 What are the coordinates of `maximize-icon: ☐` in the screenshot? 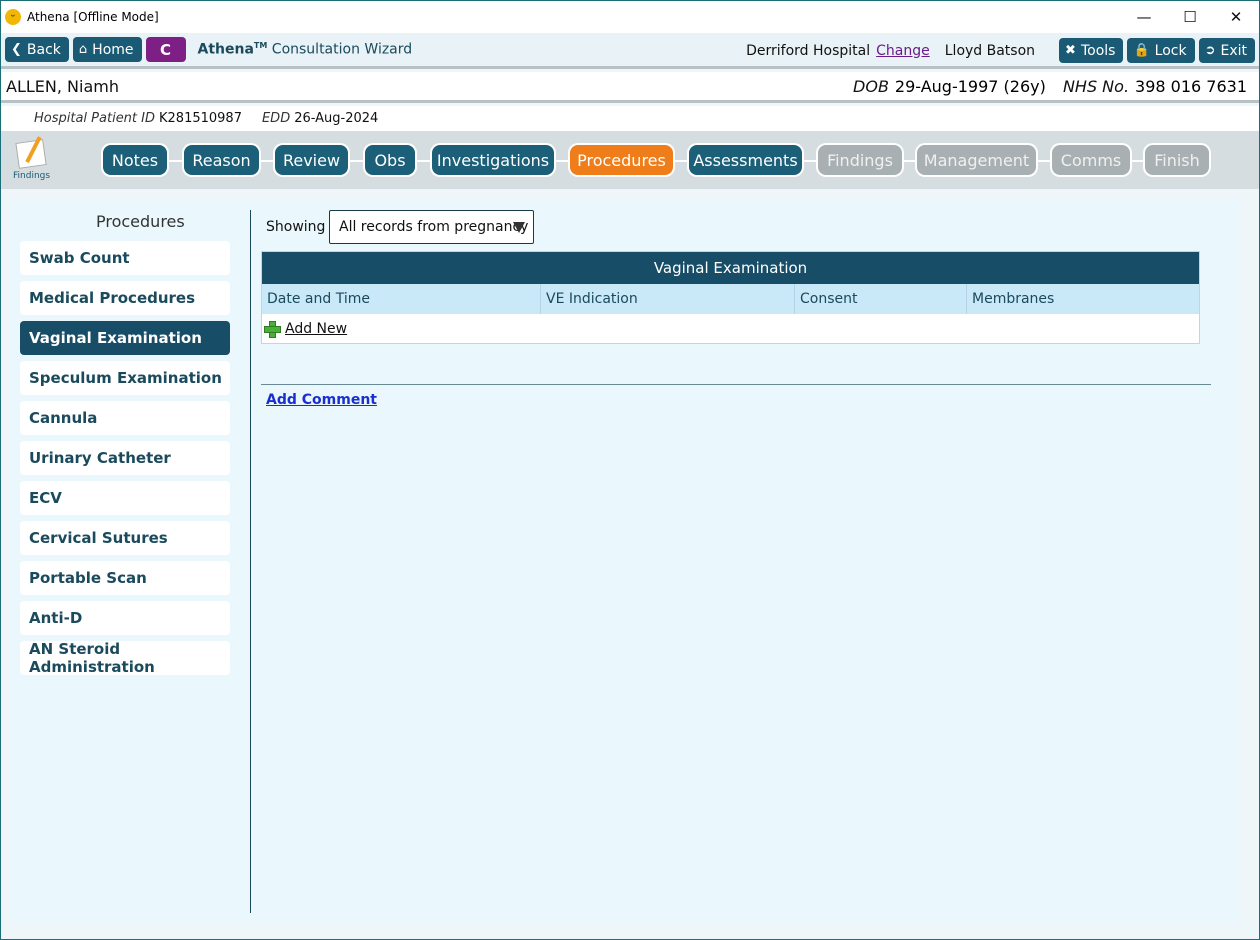 It's located at (1190, 17).